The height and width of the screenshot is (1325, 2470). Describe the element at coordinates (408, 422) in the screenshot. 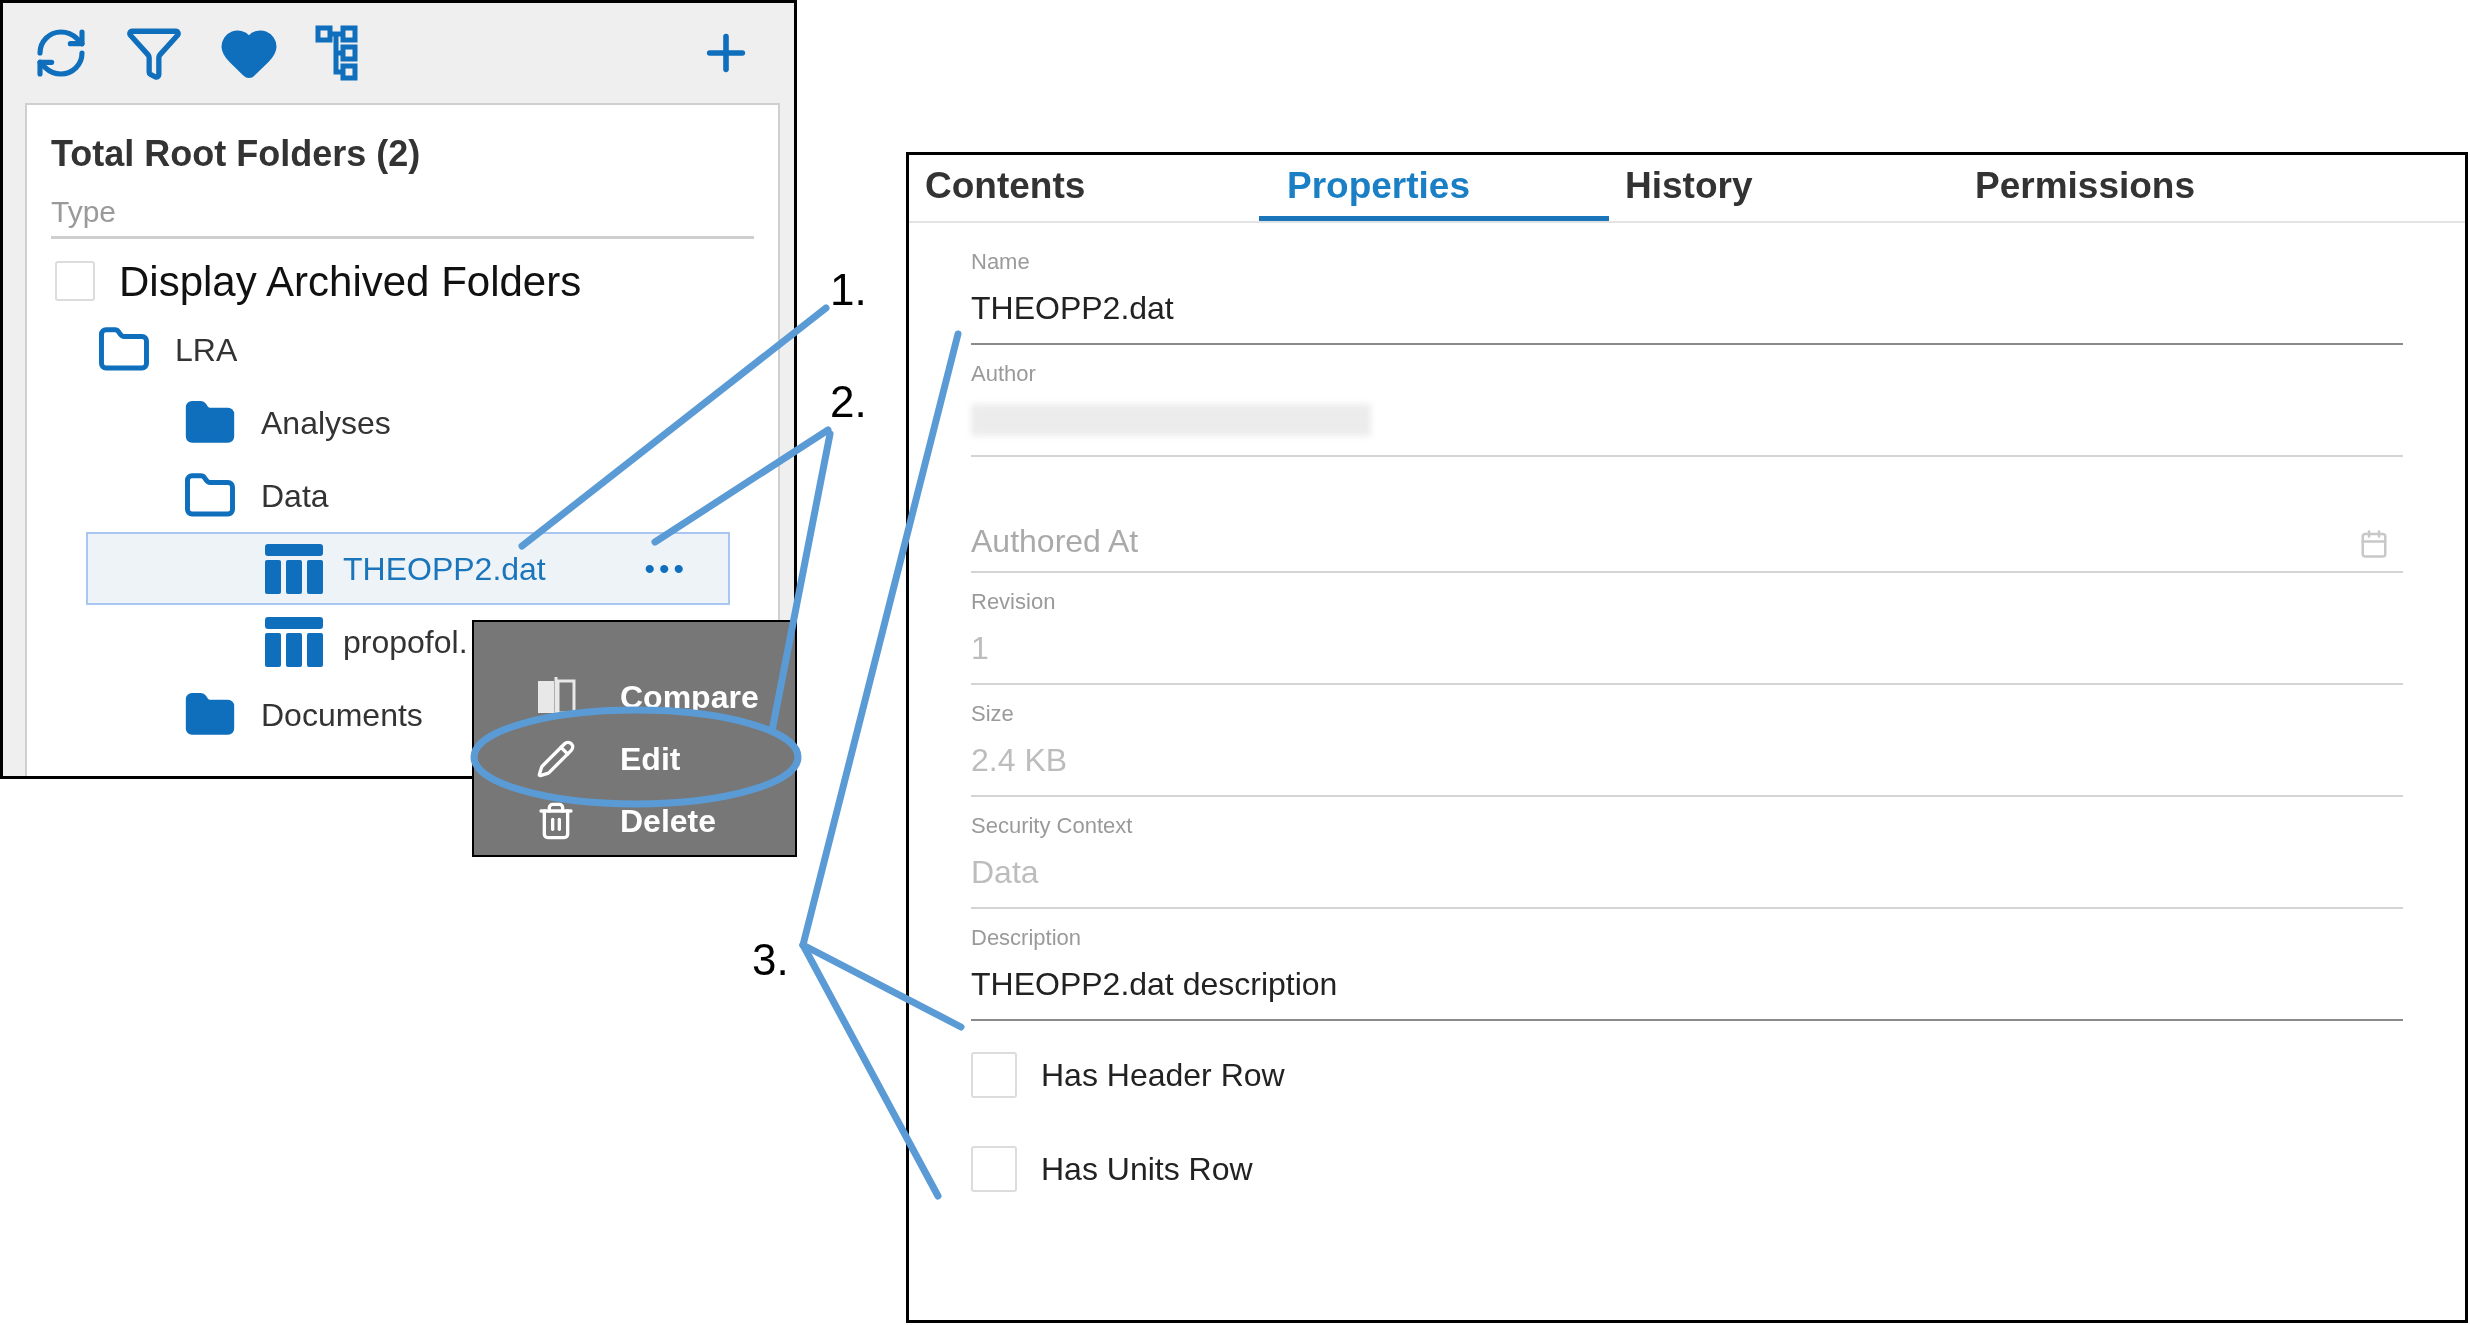

I see `tree-item: Analyses` at that location.